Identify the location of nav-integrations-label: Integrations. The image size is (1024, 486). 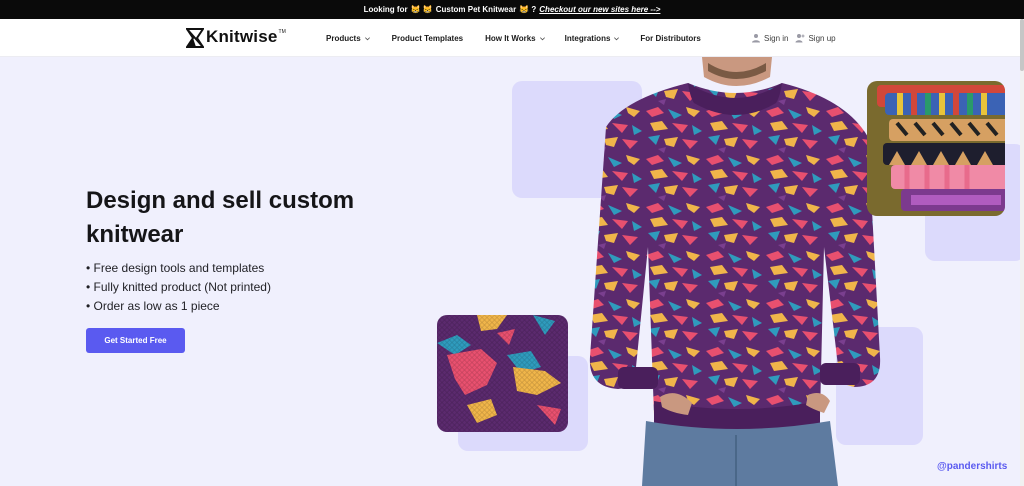
(587, 38).